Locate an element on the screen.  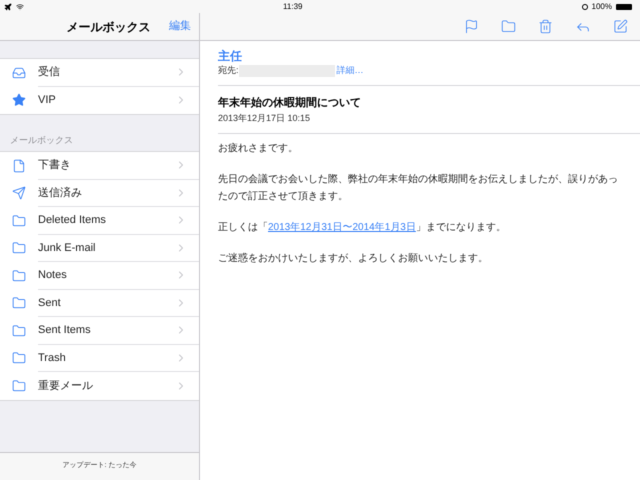
message-paragraph: お疲れさまです。 is located at coordinates (258, 149).